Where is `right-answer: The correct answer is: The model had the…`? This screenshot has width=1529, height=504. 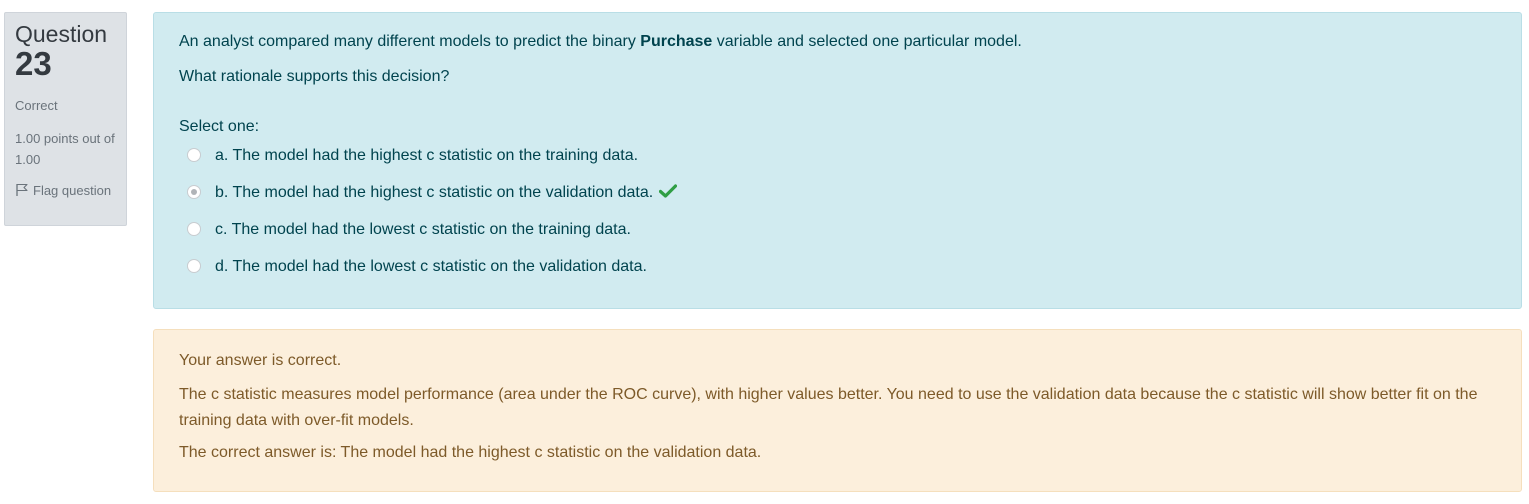
right-answer: The correct answer is: The model had the… is located at coordinates (470, 452).